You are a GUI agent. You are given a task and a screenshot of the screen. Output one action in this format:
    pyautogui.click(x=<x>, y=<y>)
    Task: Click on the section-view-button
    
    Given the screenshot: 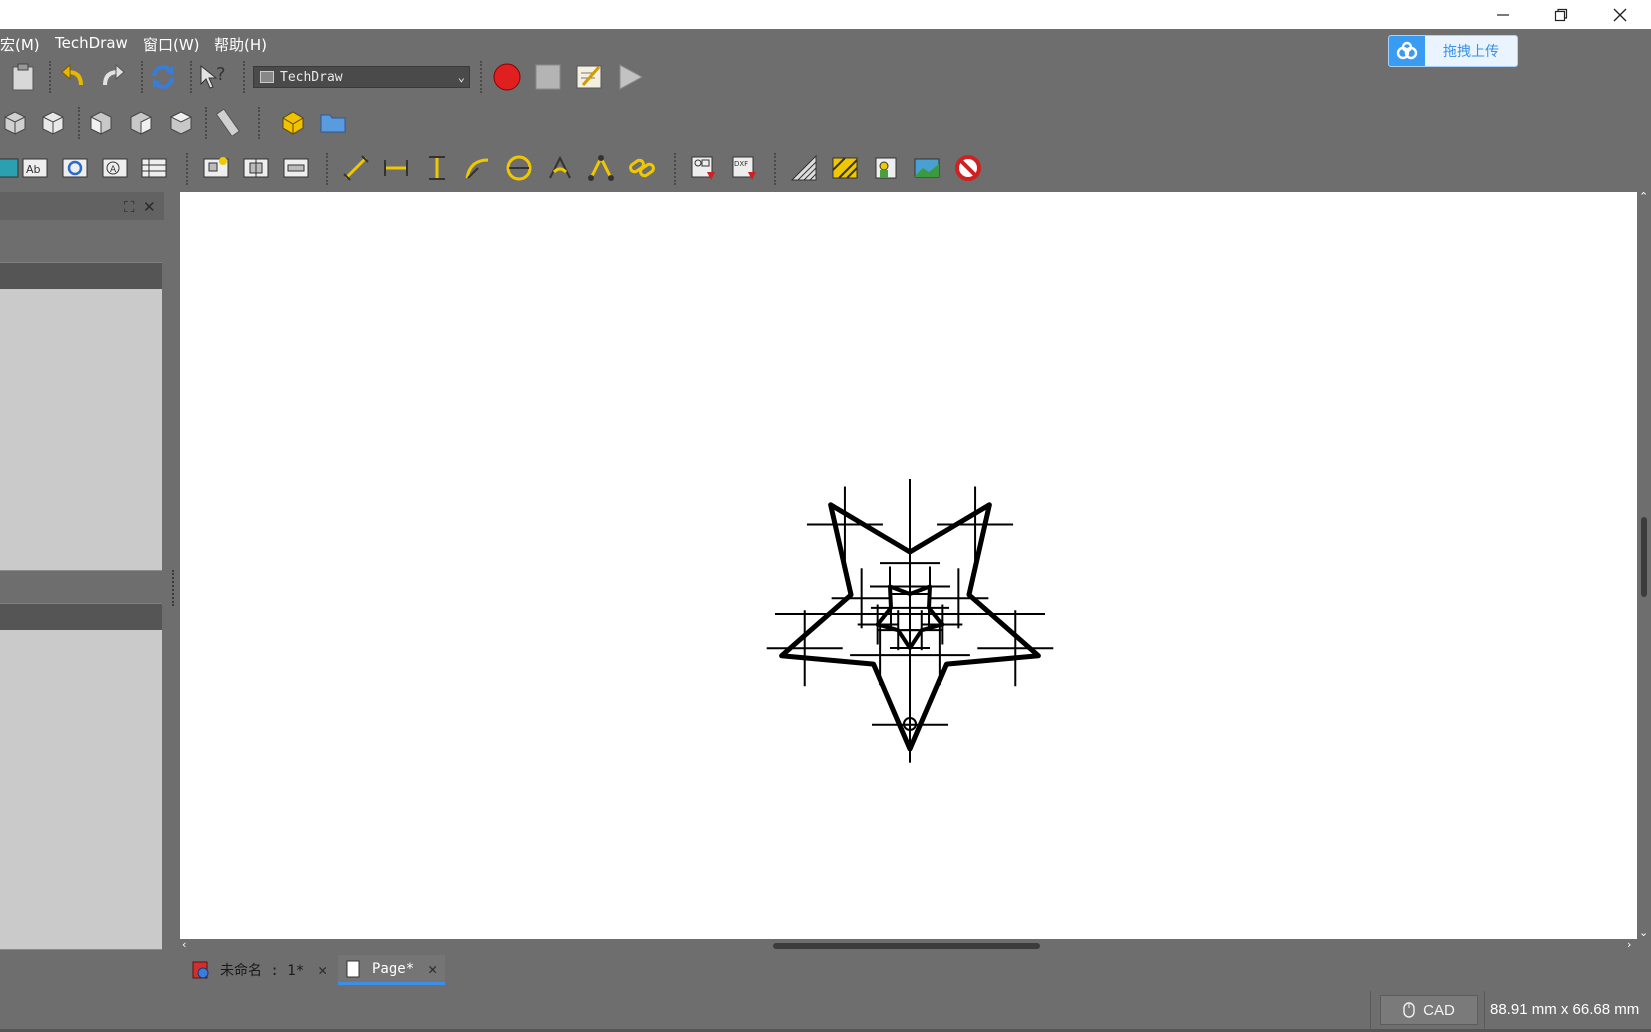 What is the action you would take?
    pyautogui.click(x=256, y=168)
    